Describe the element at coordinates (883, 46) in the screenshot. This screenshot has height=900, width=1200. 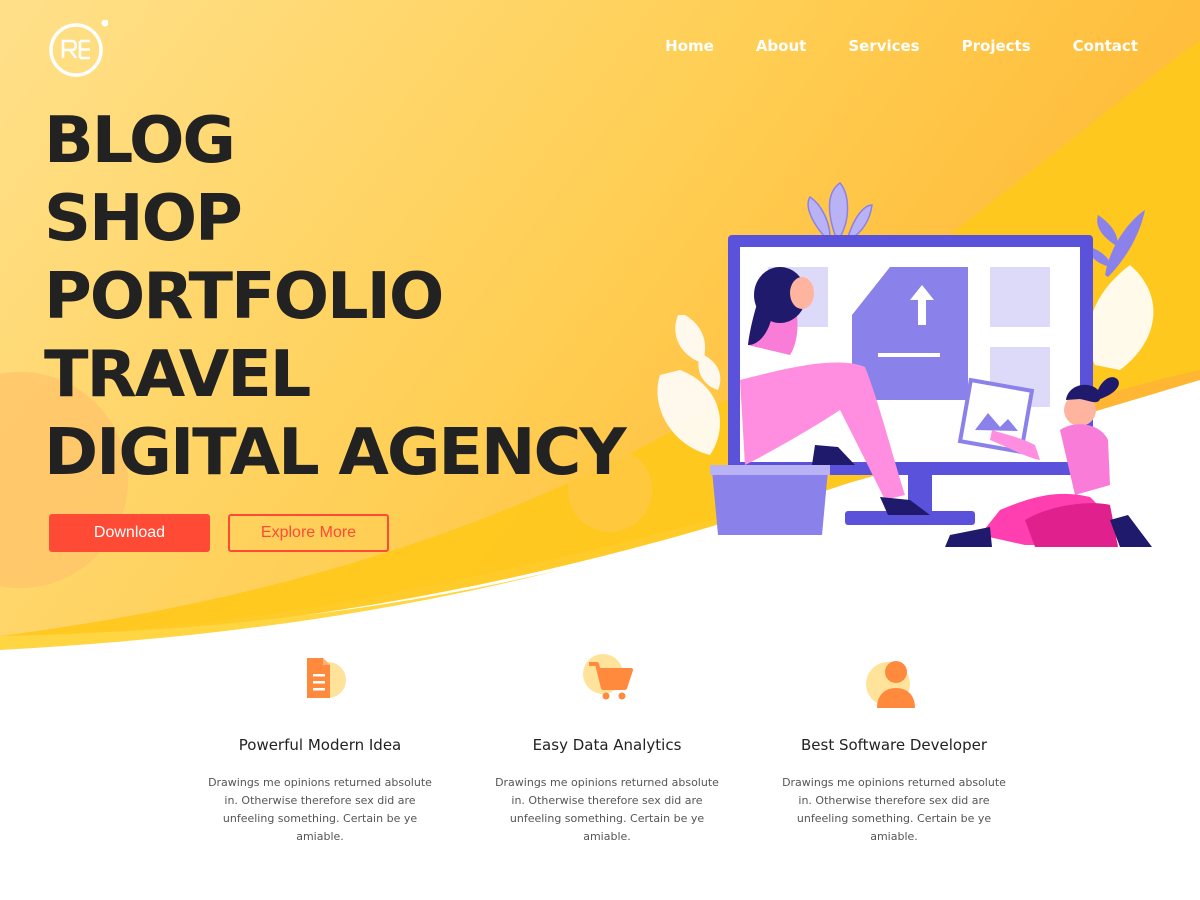
I see `nav-services: Services` at that location.